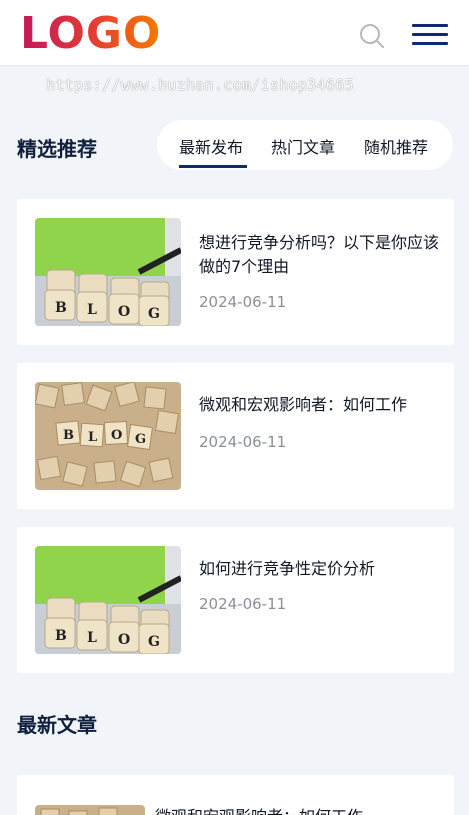 Image resolution: width=469 pixels, height=815 pixels. What do you see at coordinates (396, 146) in the screenshot?
I see `tab-random: 随机推荐` at bounding box center [396, 146].